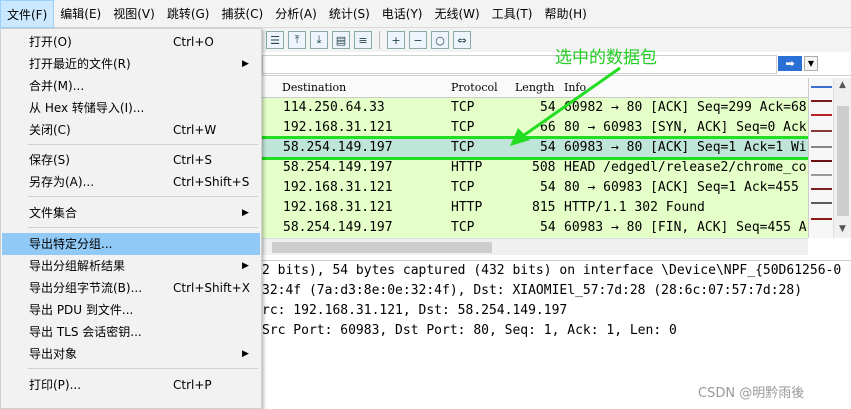 This screenshot has width=851, height=409. Describe the element at coordinates (457, 14) in the screenshot. I see `menu-wireless: 无线(W)` at that location.